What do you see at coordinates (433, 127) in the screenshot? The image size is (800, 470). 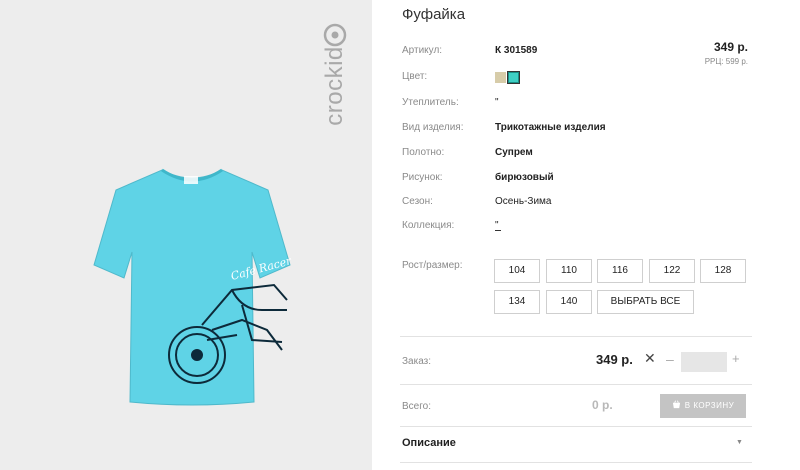 I see `attr-label: Вид изделия:` at bounding box center [433, 127].